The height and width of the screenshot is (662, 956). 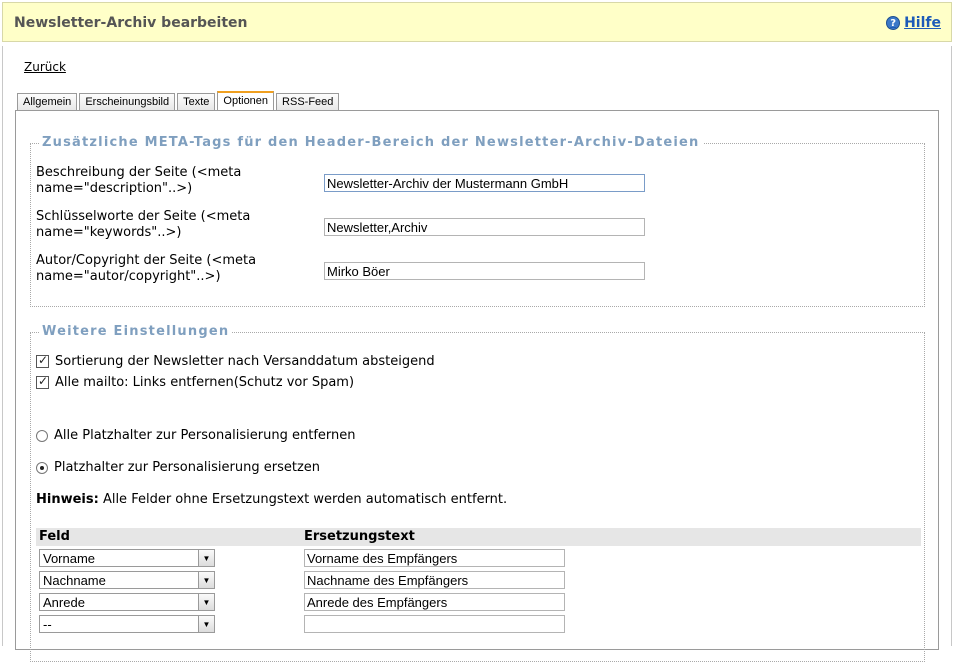 What do you see at coordinates (484, 227) in the screenshot?
I see `keywords-input` at bounding box center [484, 227].